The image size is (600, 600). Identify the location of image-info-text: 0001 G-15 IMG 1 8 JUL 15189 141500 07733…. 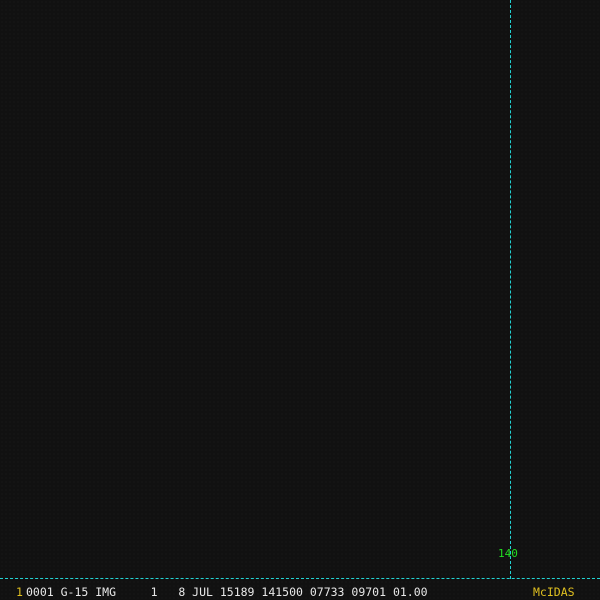
(227, 592).